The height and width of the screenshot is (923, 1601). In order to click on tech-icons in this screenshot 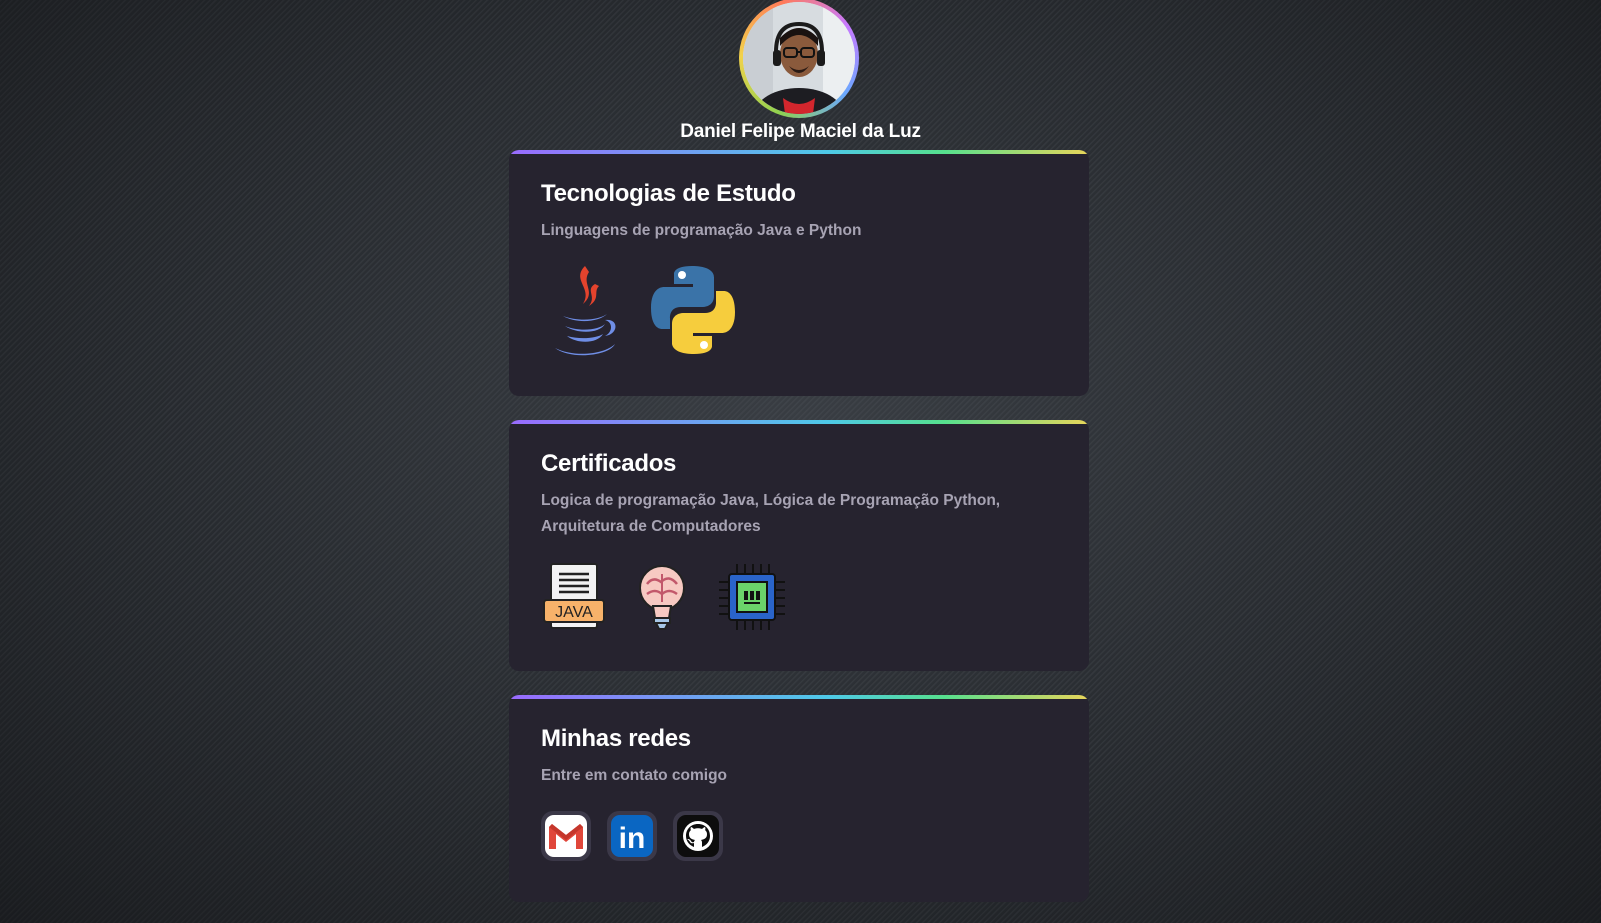, I will do `click(799, 310)`.